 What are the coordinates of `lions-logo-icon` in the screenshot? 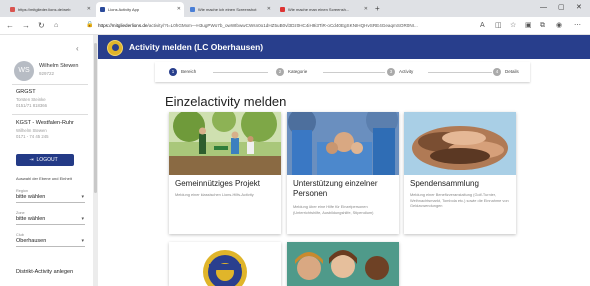 It's located at (115, 48).